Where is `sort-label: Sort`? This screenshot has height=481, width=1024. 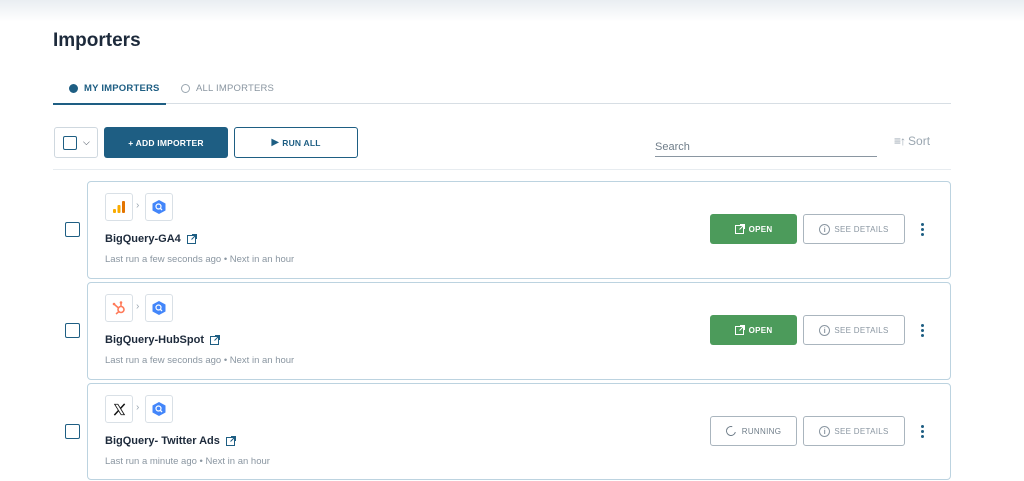 sort-label: Sort is located at coordinates (919, 141).